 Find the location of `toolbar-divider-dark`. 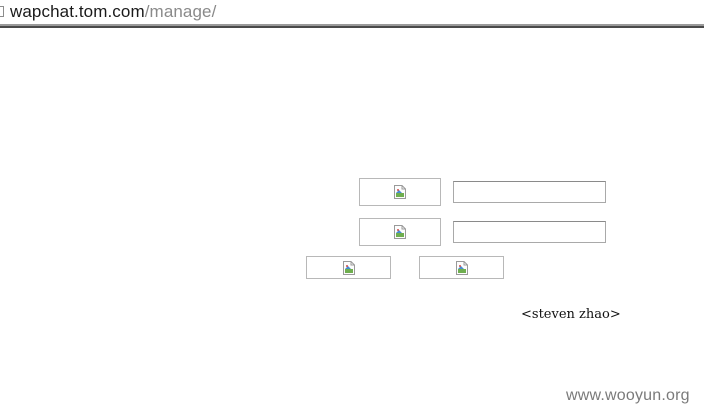

toolbar-divider-dark is located at coordinates (352, 27).